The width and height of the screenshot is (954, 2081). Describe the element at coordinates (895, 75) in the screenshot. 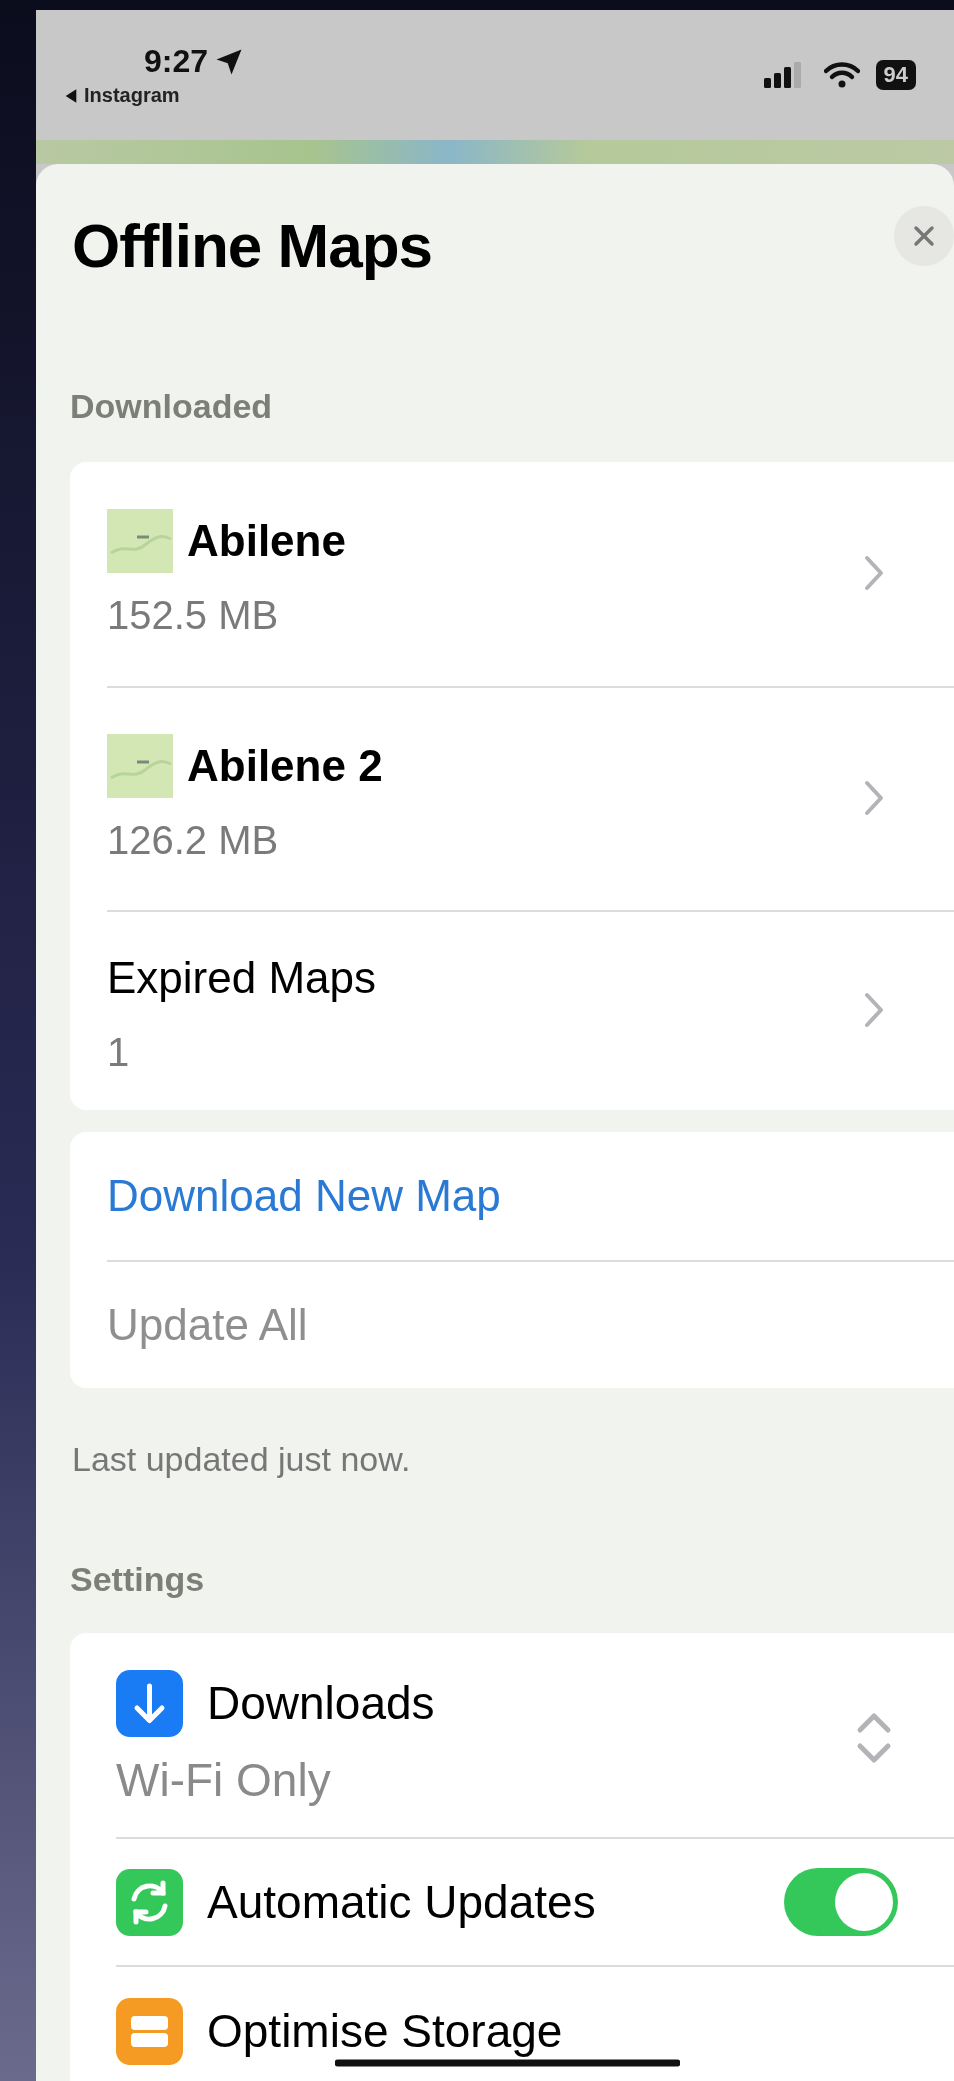

I see `battery-level: 94` at that location.